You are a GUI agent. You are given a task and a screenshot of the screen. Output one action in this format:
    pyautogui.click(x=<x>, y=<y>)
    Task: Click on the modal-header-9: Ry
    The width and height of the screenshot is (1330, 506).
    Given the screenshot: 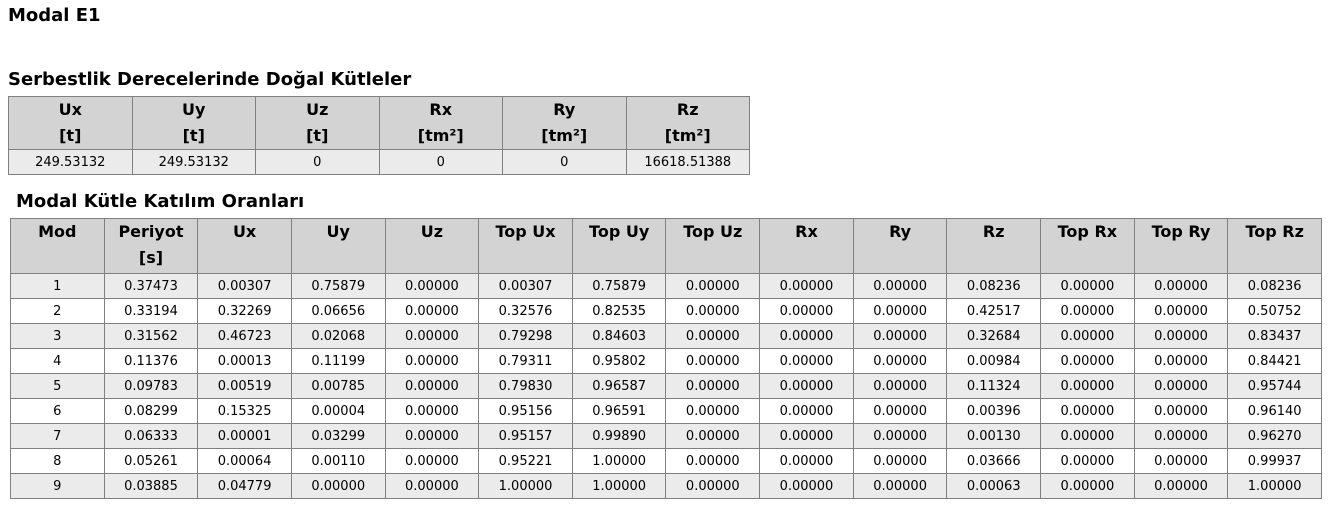 What is the action you would take?
    pyautogui.click(x=900, y=246)
    